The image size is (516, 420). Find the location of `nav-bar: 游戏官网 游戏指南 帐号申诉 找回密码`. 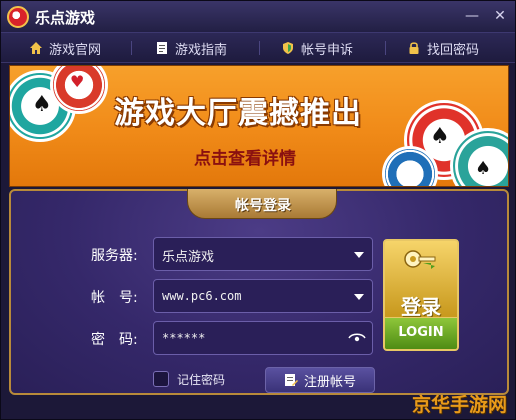

nav-bar: 游戏官网 游戏指南 帐号申诉 找回密码 is located at coordinates (258, 48).